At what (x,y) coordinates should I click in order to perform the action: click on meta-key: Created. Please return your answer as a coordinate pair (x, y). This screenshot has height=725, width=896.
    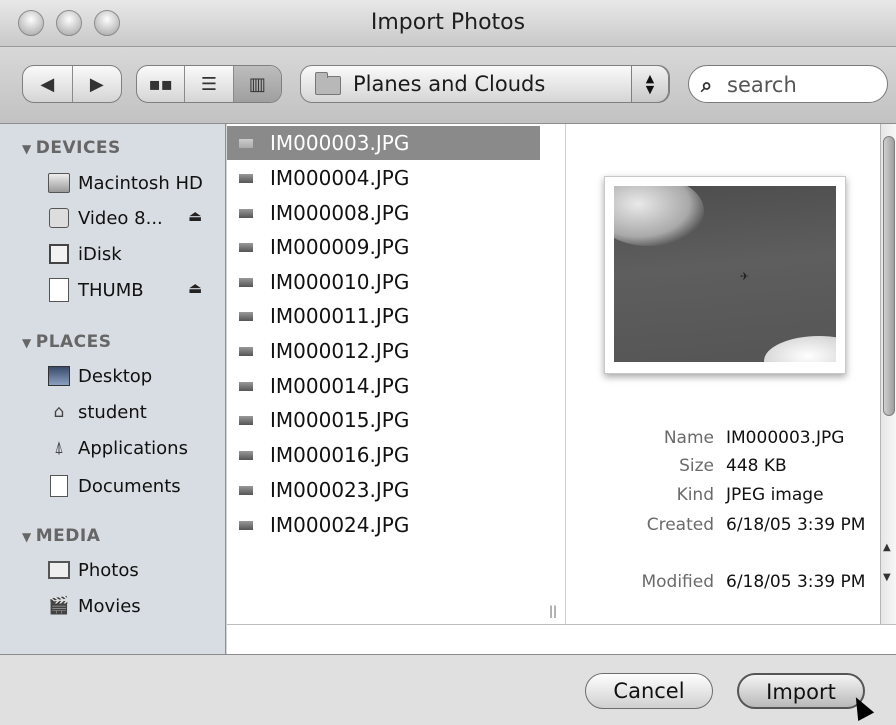
    Looking at the image, I should click on (680, 525).